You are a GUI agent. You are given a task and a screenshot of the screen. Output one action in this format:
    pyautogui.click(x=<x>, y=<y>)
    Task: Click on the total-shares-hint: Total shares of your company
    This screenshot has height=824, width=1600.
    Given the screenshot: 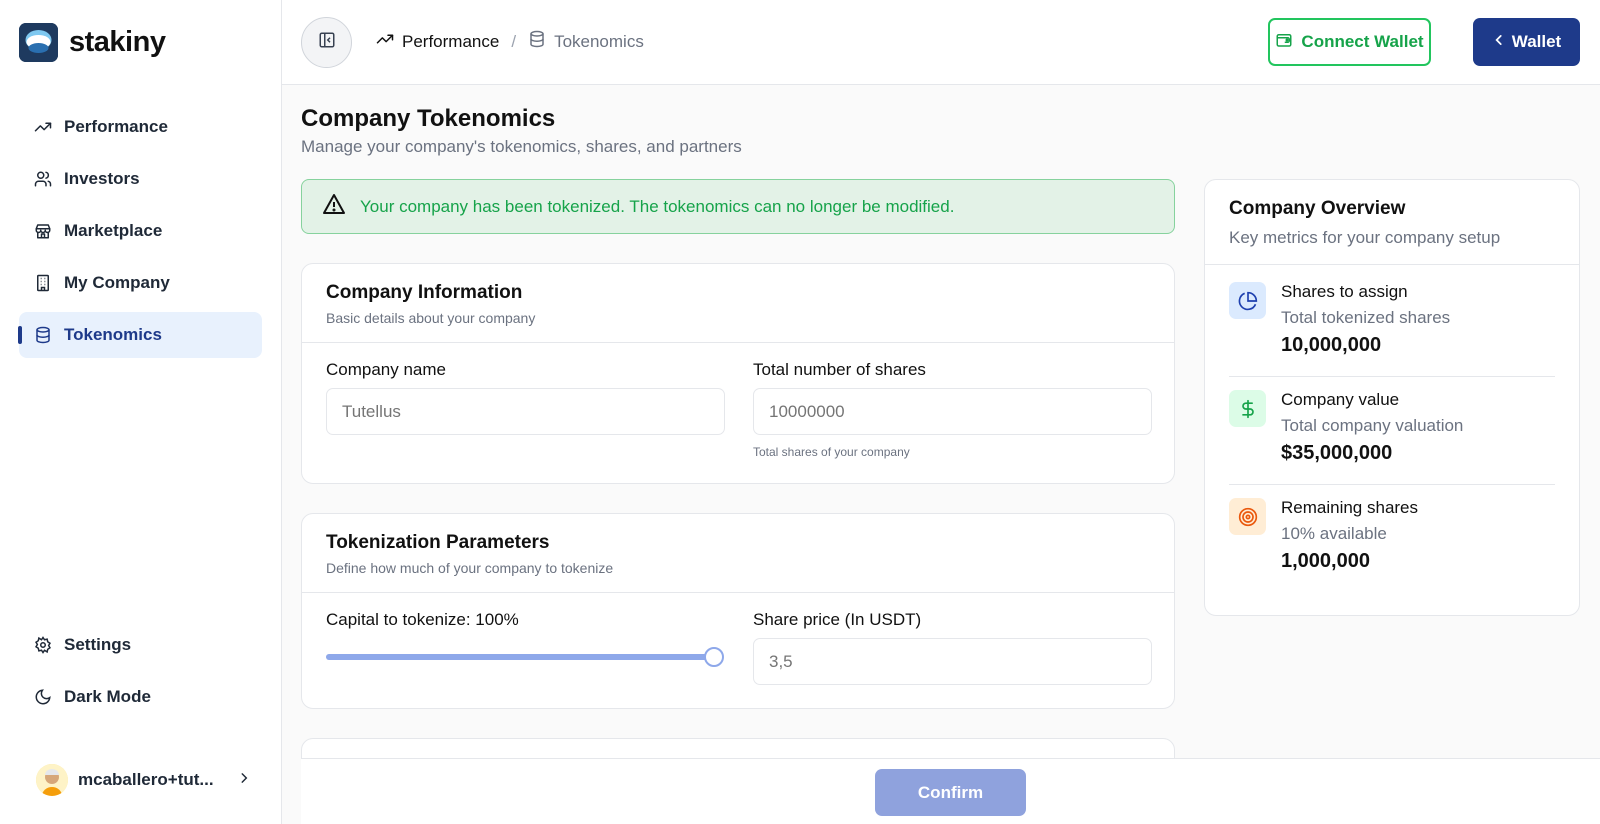 What is the action you would take?
    pyautogui.click(x=831, y=452)
    